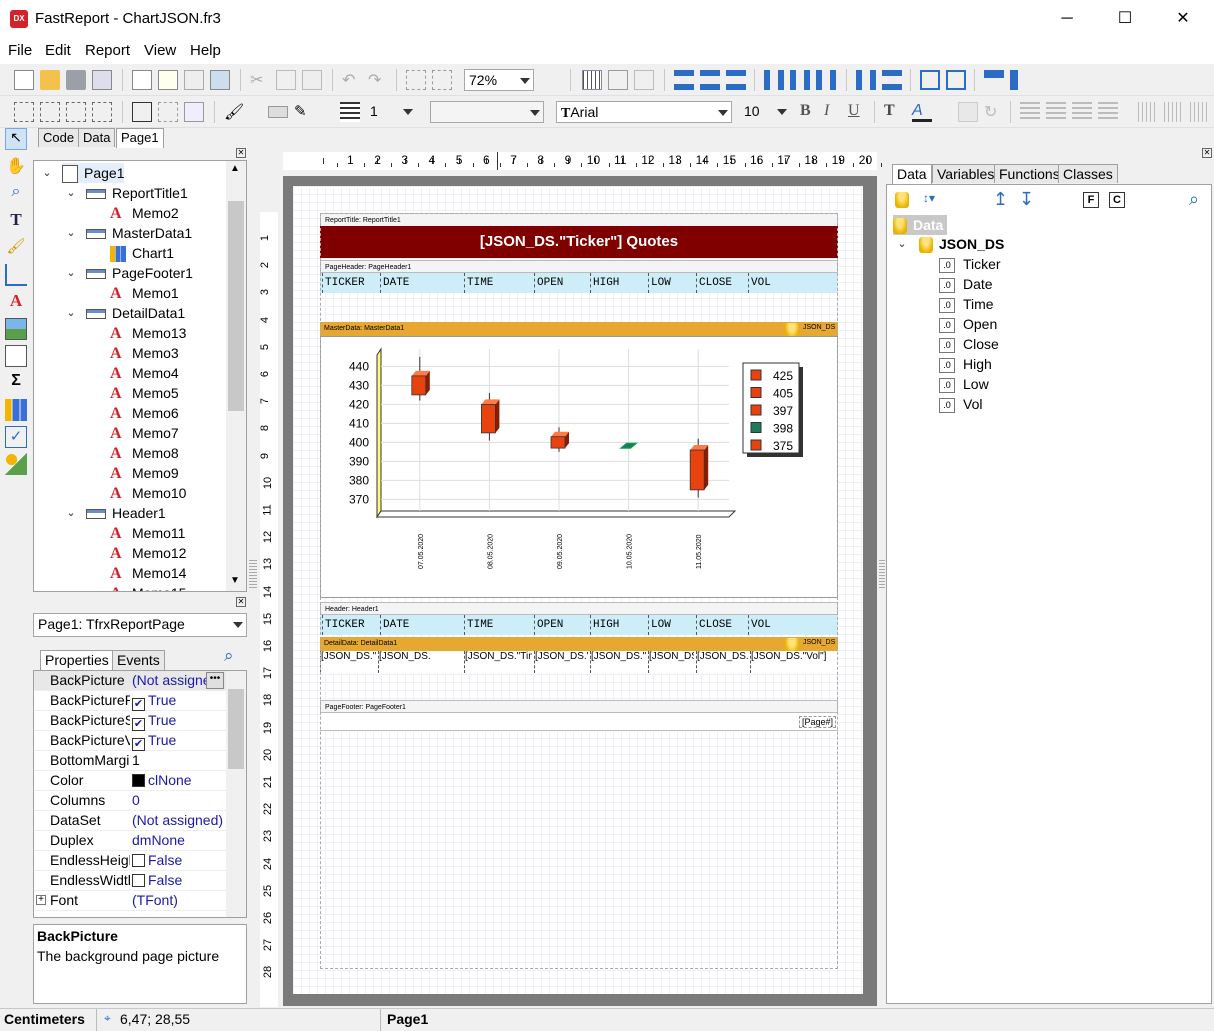 This screenshot has height=1031, width=1214. I want to click on tree-node: DetailData1, so click(135, 313).